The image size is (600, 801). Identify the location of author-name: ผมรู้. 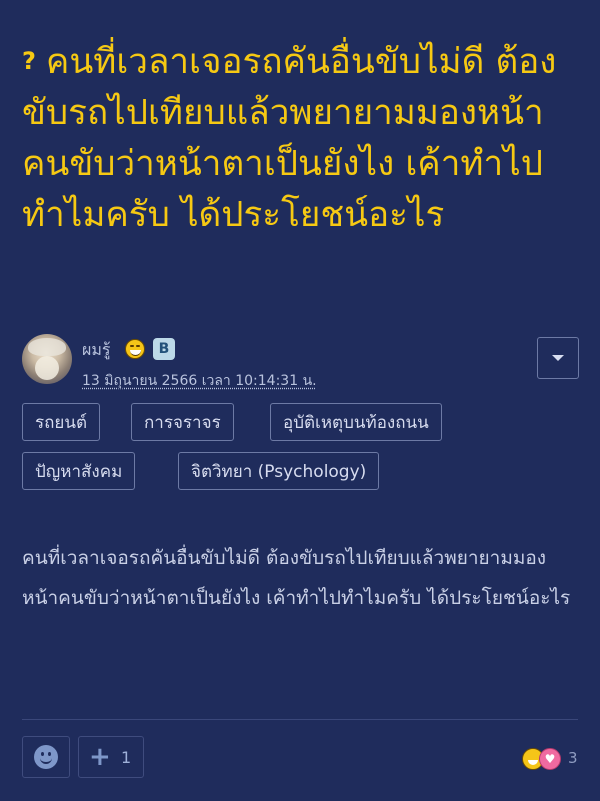
(96, 350).